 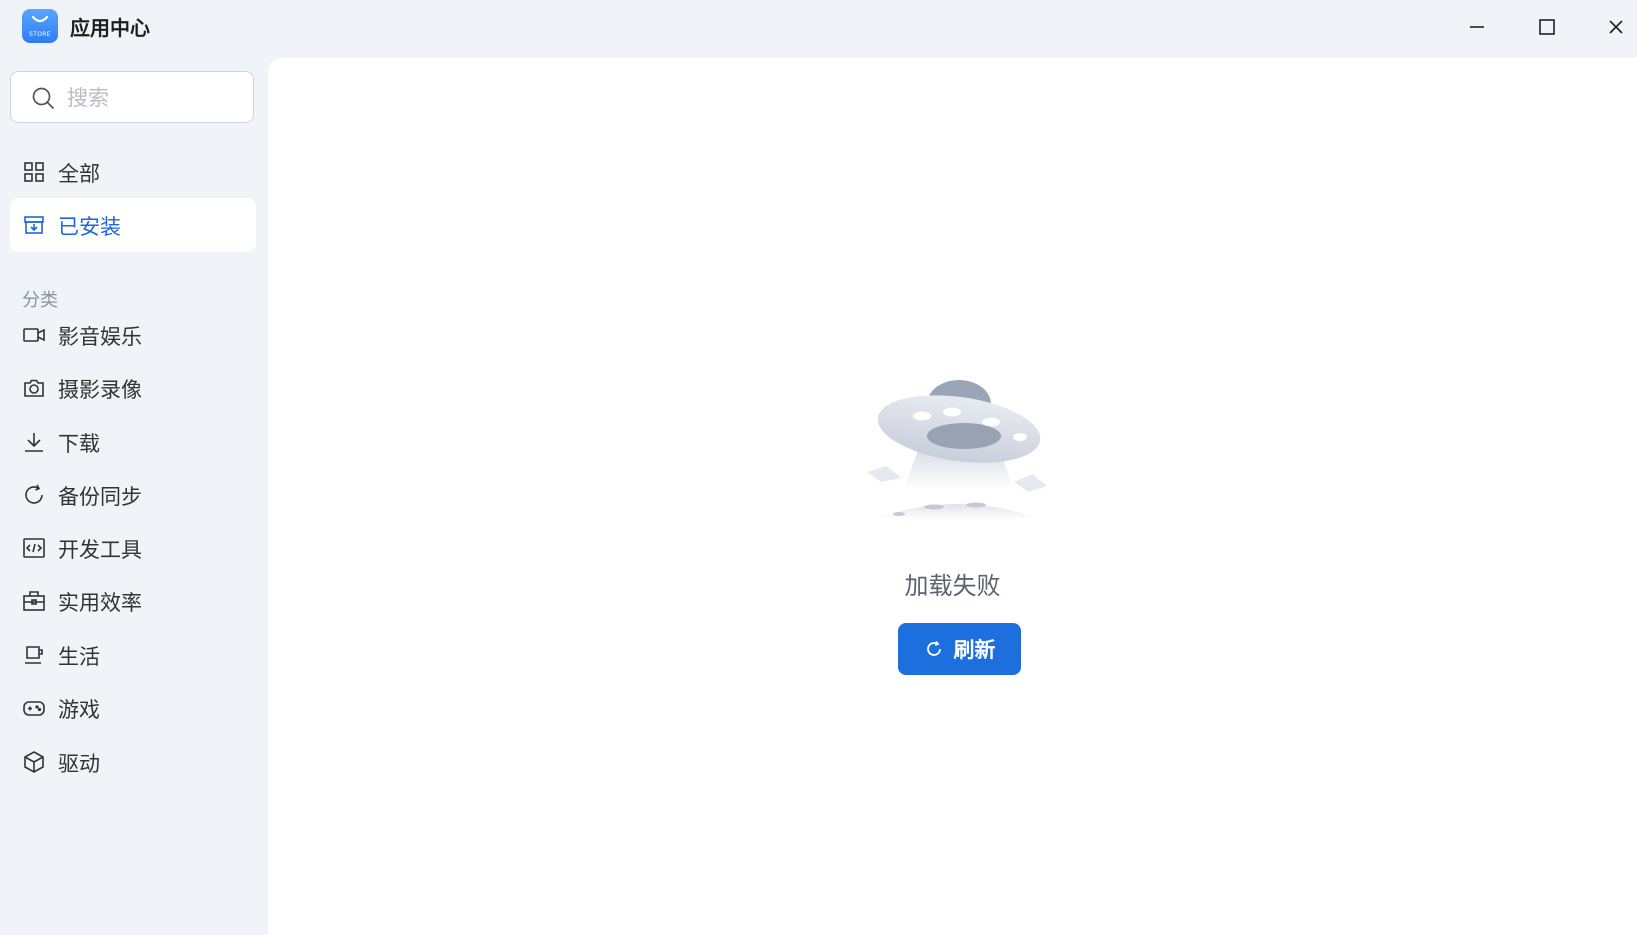 What do you see at coordinates (133, 442) in the screenshot?
I see `category-item-download: 下载` at bounding box center [133, 442].